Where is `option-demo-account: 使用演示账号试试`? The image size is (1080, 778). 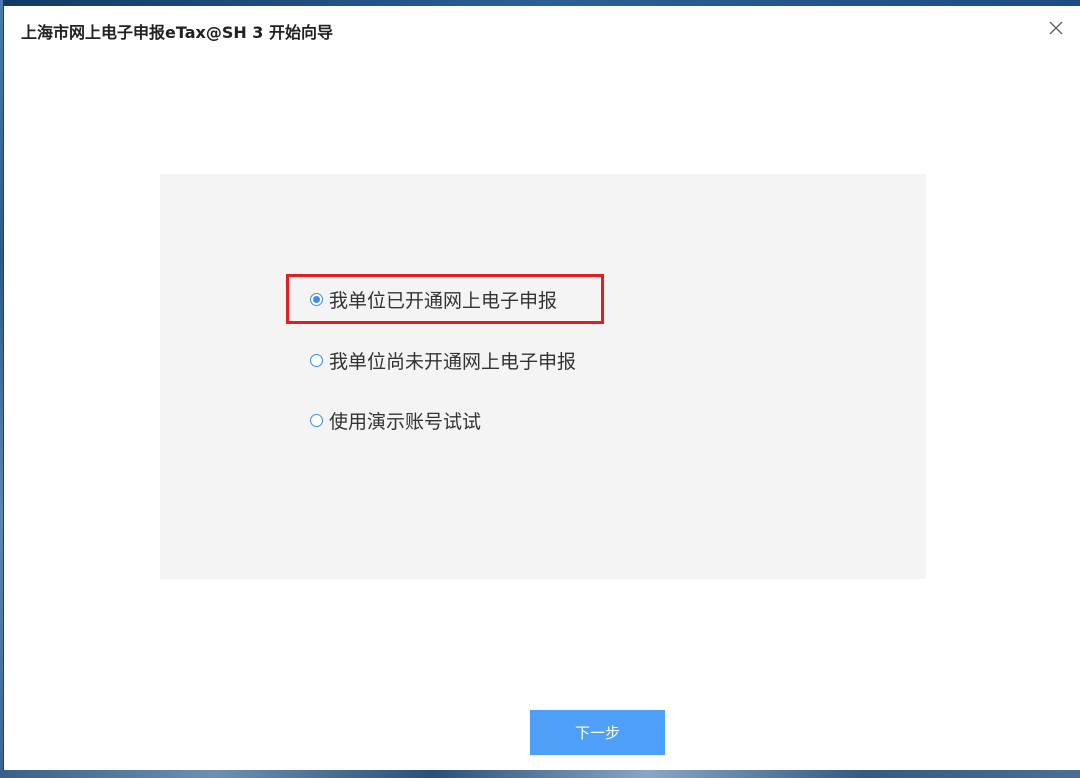
option-demo-account: 使用演示账号试试 is located at coordinates (395, 420).